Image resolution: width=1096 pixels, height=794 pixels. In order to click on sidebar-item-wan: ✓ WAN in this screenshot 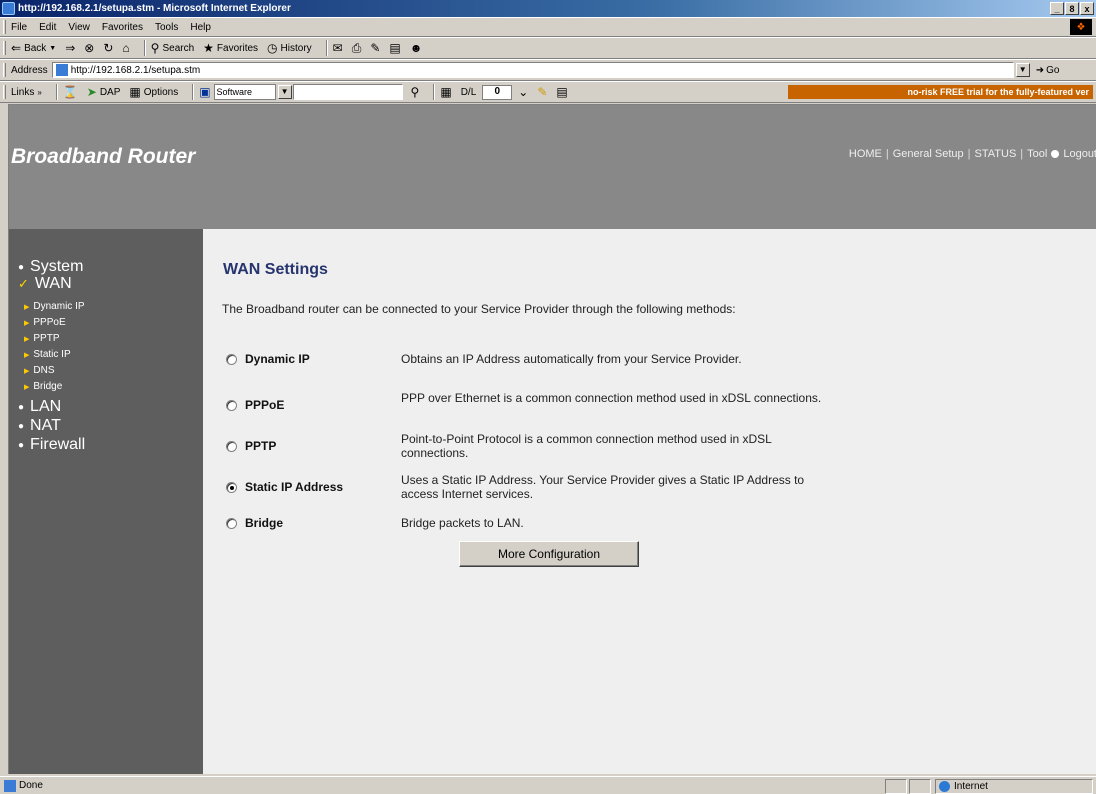, I will do `click(45, 284)`.